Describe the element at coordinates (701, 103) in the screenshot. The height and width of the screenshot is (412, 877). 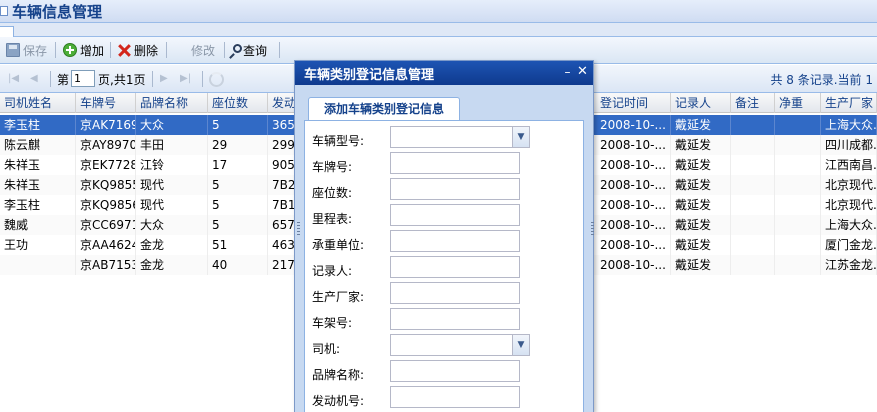
I see `column-header: 记录人` at that location.